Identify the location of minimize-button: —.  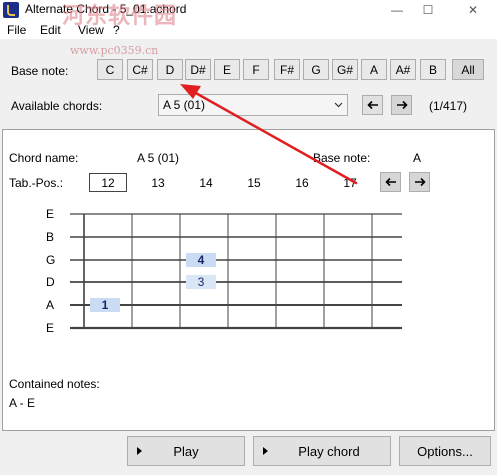
(397, 10).